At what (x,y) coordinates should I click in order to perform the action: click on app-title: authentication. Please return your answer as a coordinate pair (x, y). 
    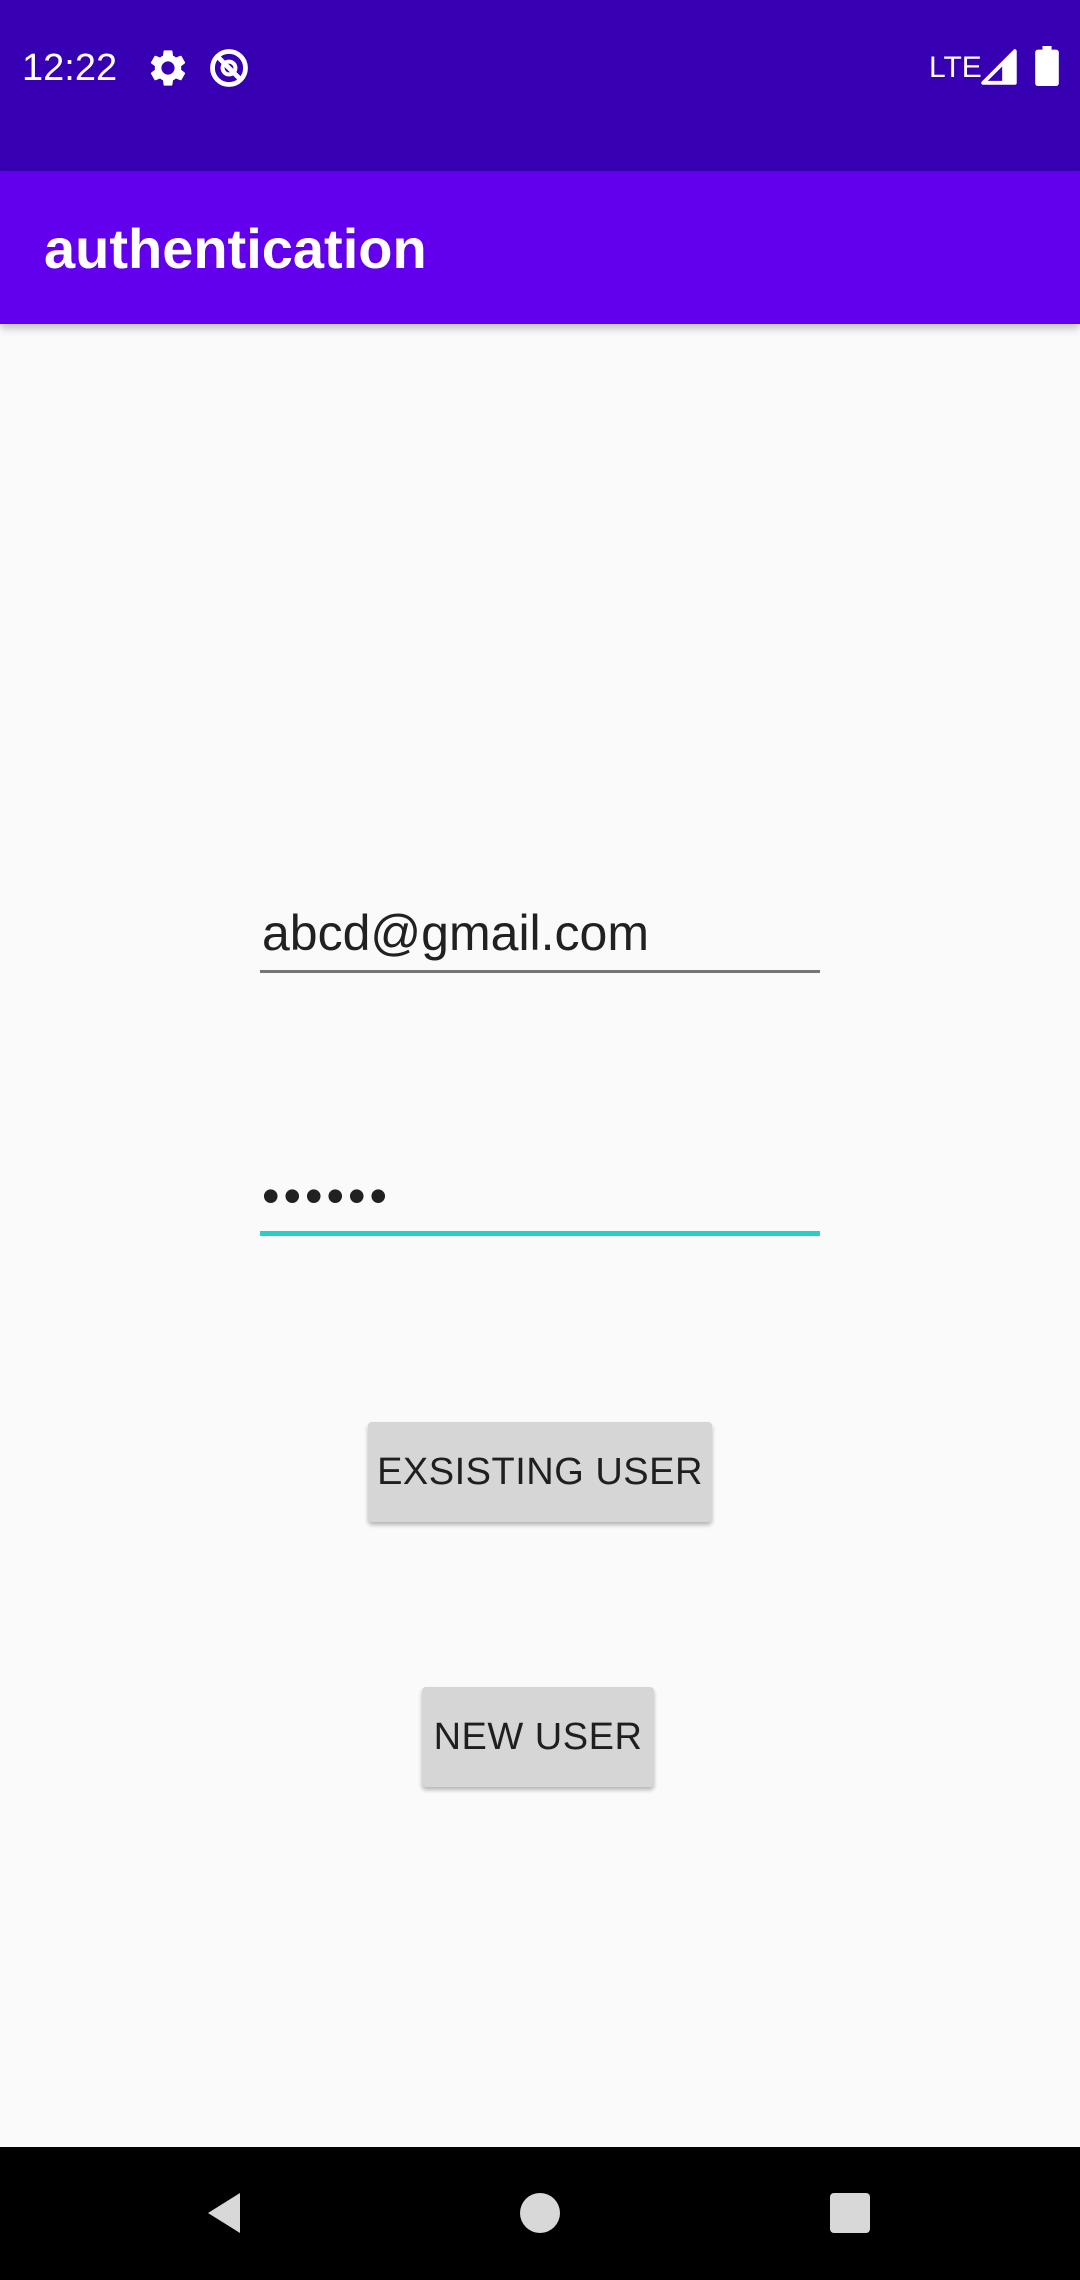
    Looking at the image, I should click on (235, 248).